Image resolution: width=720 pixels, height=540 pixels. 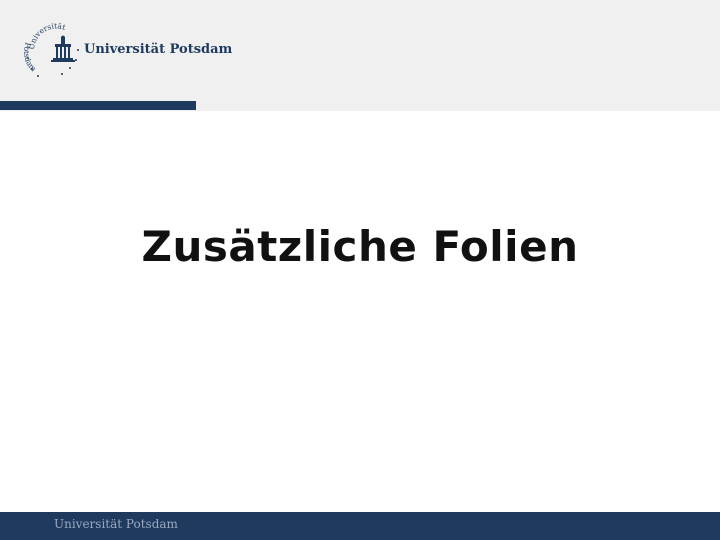 I want to click on university-logo: Universität Potsdam Universität Potsdam, so click(x=125, y=50).